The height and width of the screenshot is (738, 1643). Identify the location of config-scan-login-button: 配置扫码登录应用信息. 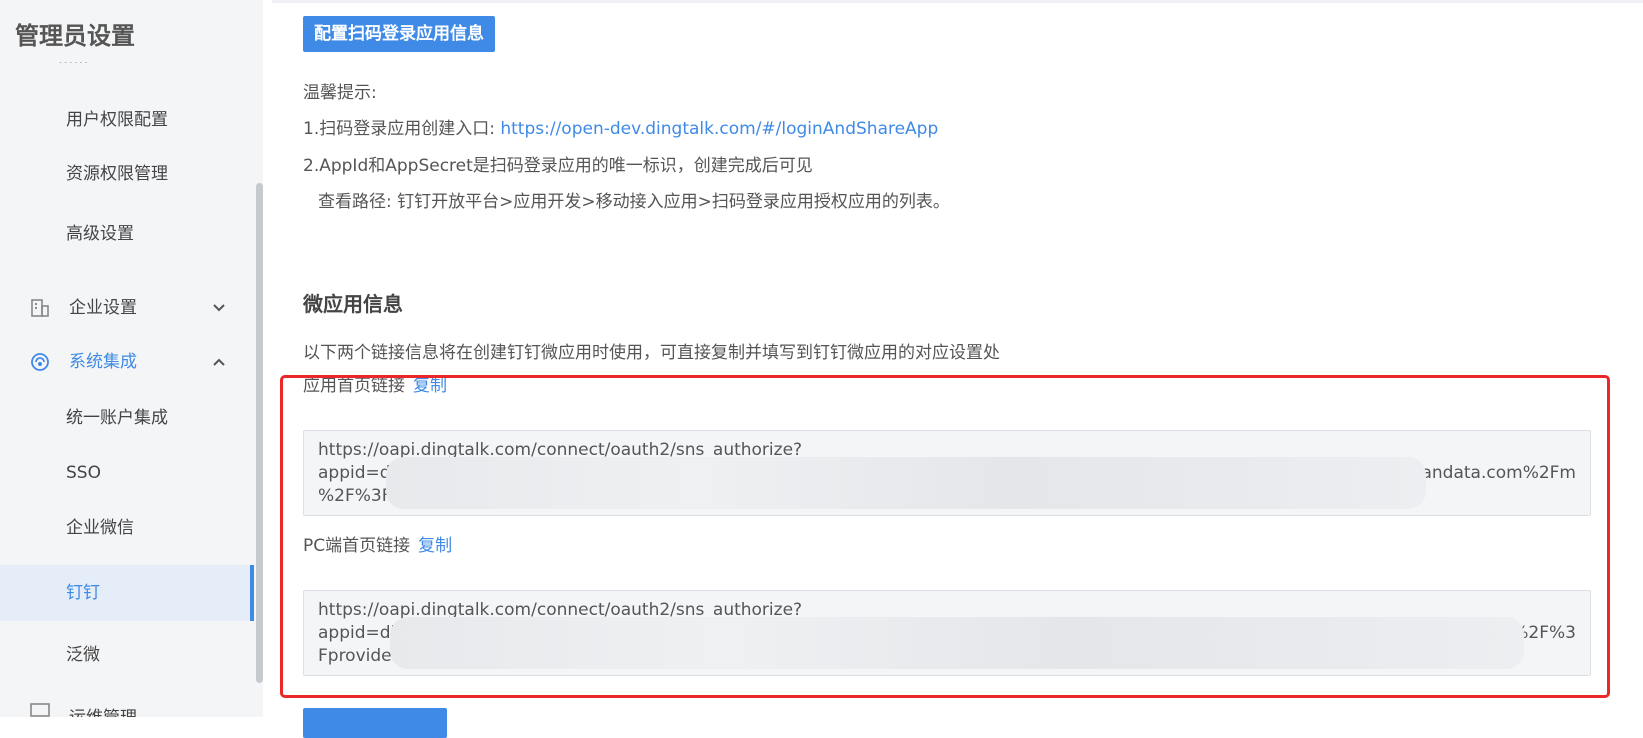
(399, 34).